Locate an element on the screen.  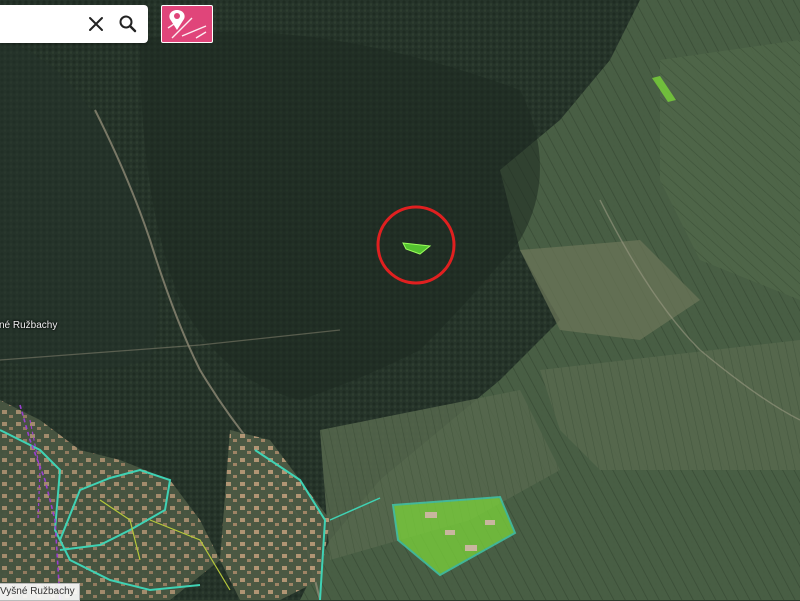
search-icon is located at coordinates (128, 24).